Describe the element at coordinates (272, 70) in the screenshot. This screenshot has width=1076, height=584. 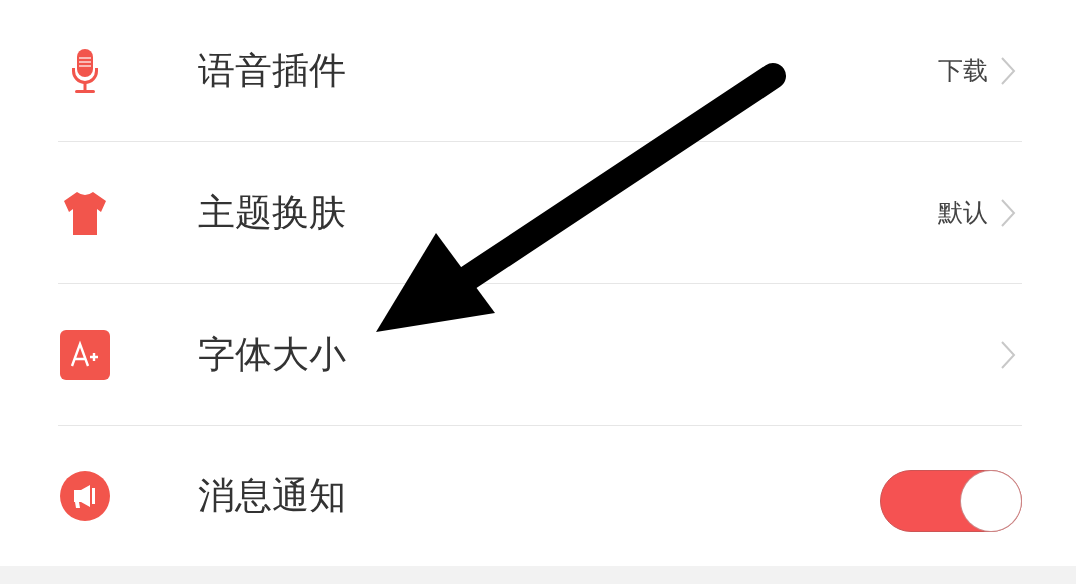
I see `setting-label: 语音插件` at that location.